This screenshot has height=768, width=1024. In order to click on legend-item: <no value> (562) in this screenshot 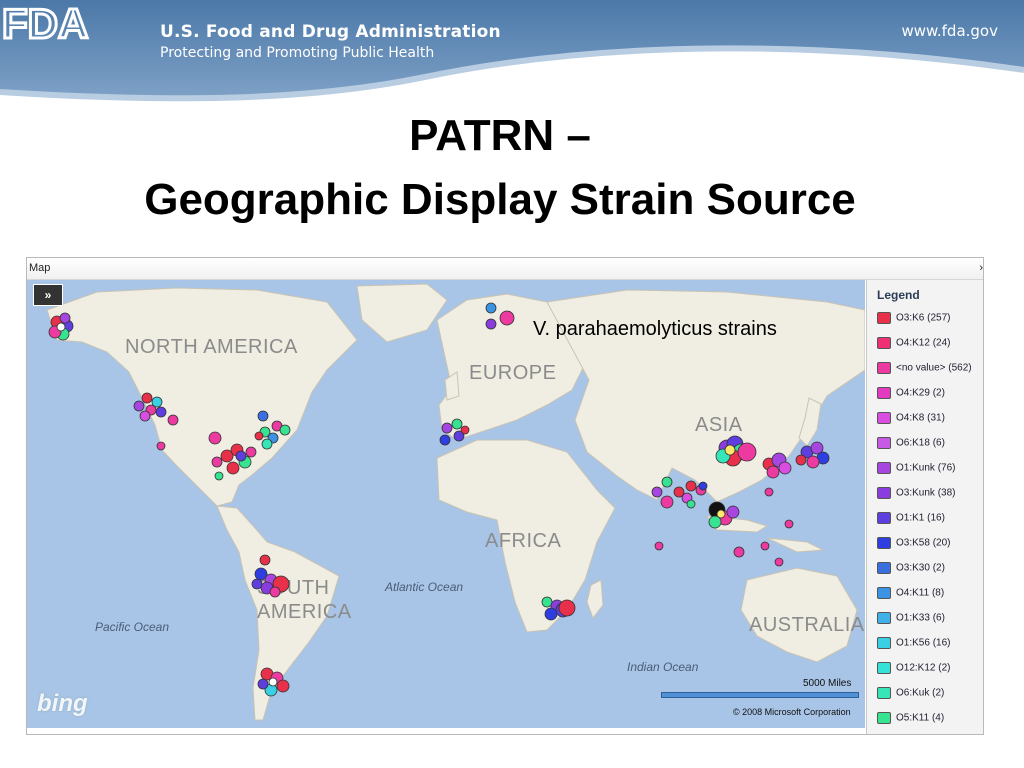, I will do `click(924, 370)`.